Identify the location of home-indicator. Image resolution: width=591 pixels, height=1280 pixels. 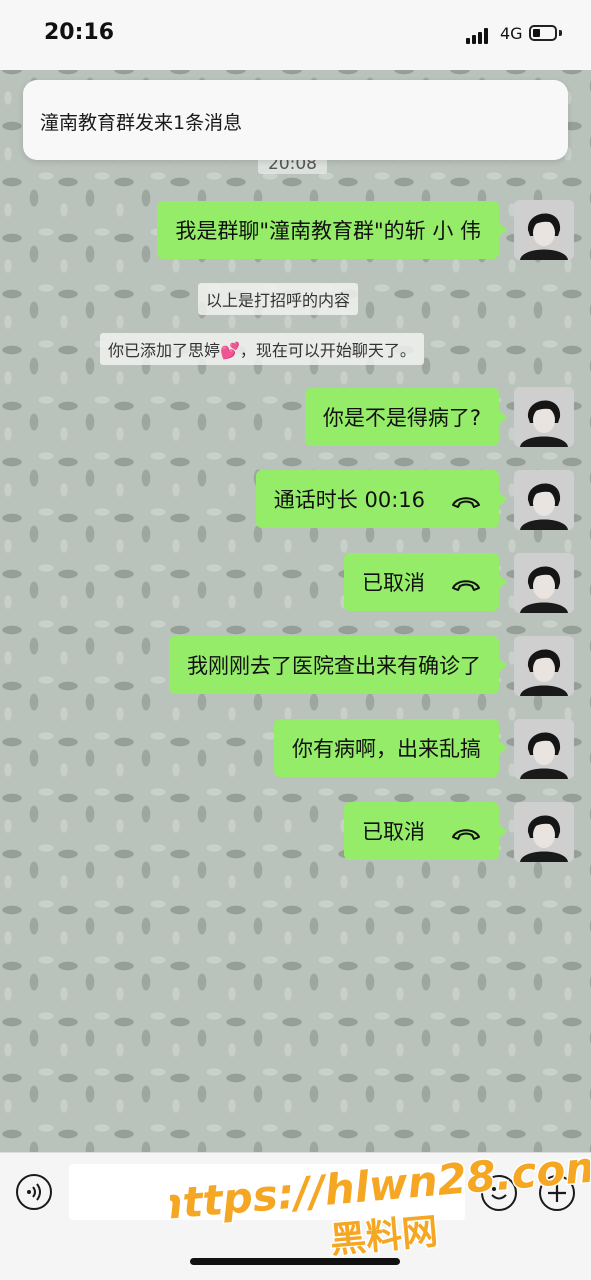
(295, 1261).